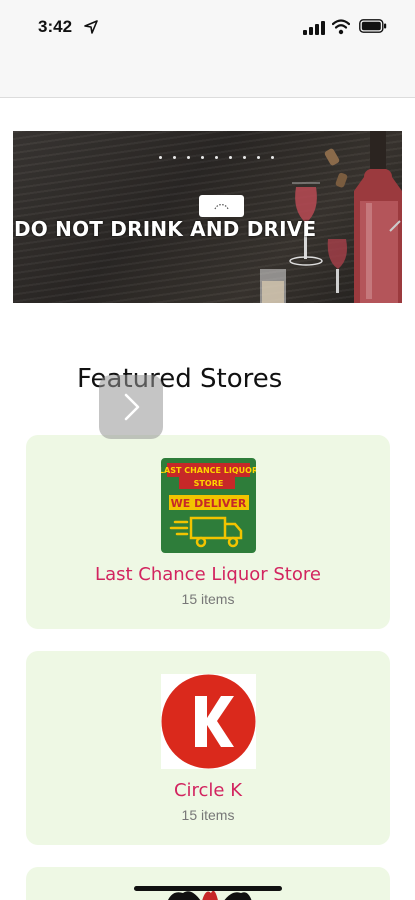 The image size is (415, 900). I want to click on cellular-signal-icon, so click(314, 28).